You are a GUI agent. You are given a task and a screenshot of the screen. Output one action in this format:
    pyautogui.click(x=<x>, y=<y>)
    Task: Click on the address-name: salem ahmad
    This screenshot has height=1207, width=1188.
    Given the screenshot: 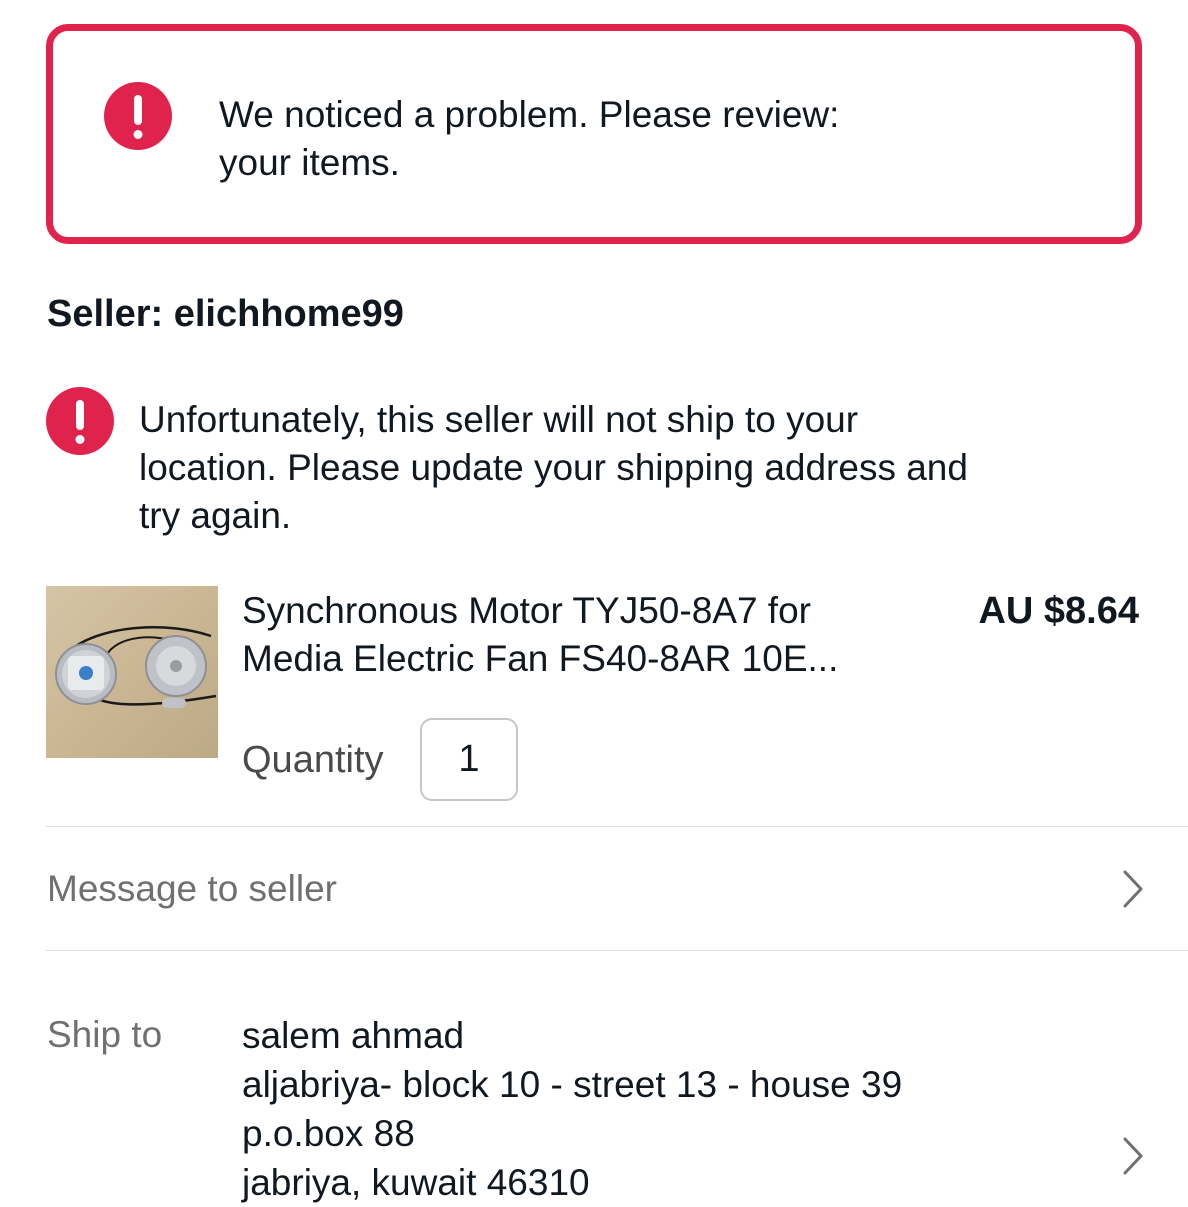 What is the action you would take?
    pyautogui.click(x=353, y=1035)
    